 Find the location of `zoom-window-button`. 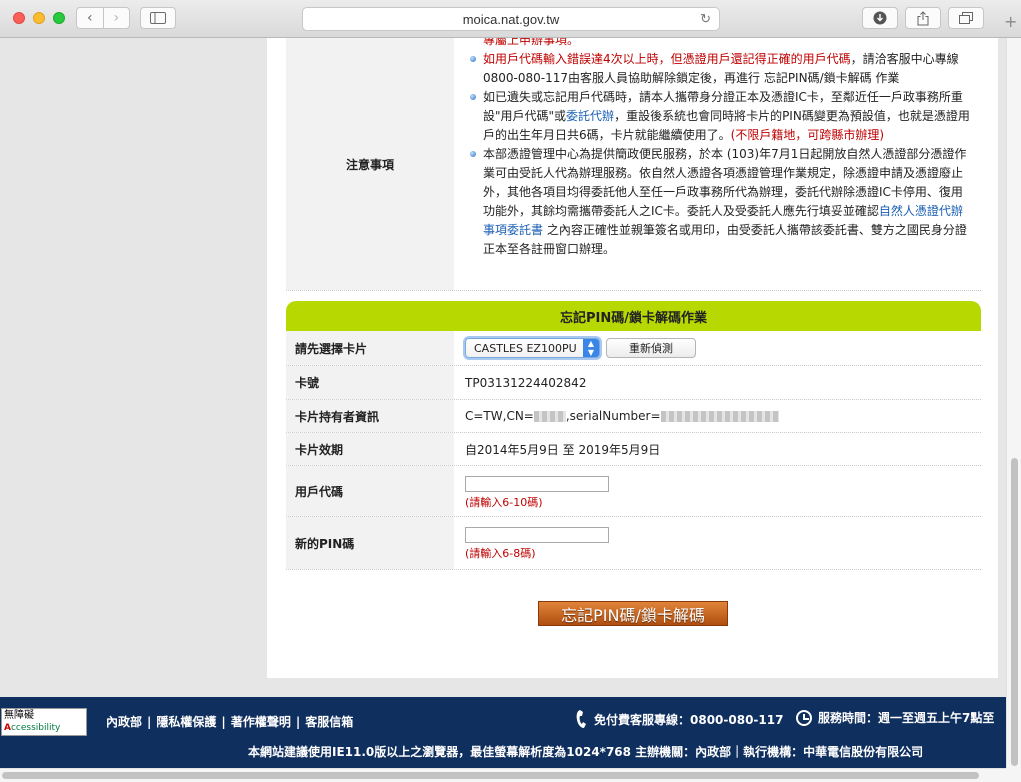

zoom-window-button is located at coordinates (59, 18).